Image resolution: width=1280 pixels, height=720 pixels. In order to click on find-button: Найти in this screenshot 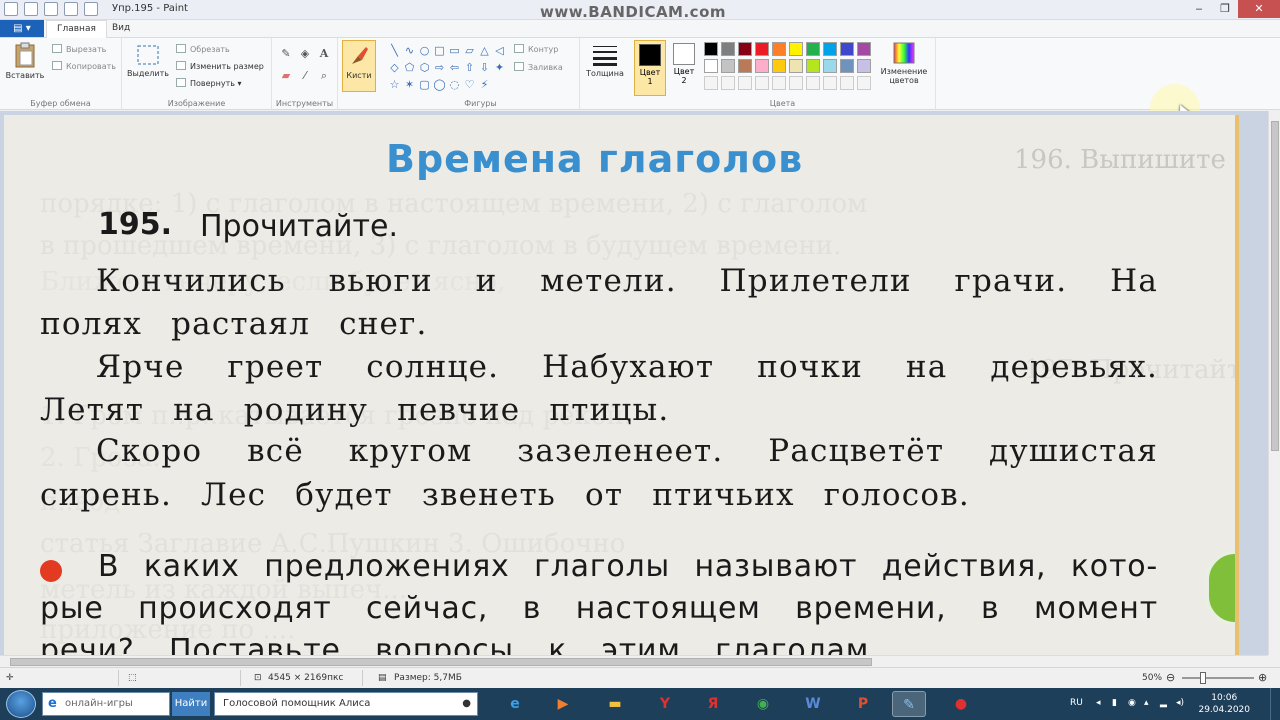, I will do `click(191, 704)`.